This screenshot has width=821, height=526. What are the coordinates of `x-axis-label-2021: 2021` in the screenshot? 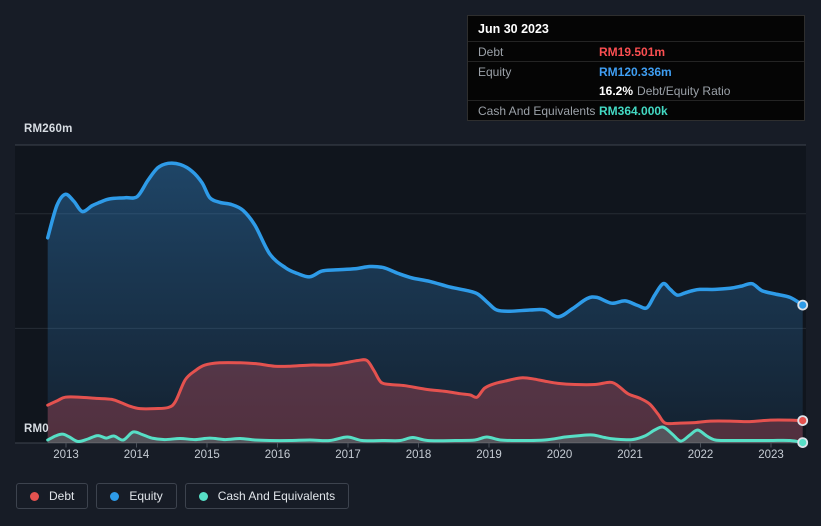 It's located at (630, 455).